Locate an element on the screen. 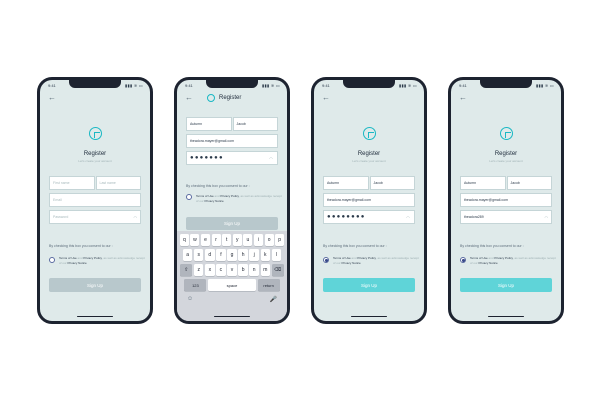 The height and width of the screenshot is (400, 600). email-field: Email is located at coordinates (95, 200).